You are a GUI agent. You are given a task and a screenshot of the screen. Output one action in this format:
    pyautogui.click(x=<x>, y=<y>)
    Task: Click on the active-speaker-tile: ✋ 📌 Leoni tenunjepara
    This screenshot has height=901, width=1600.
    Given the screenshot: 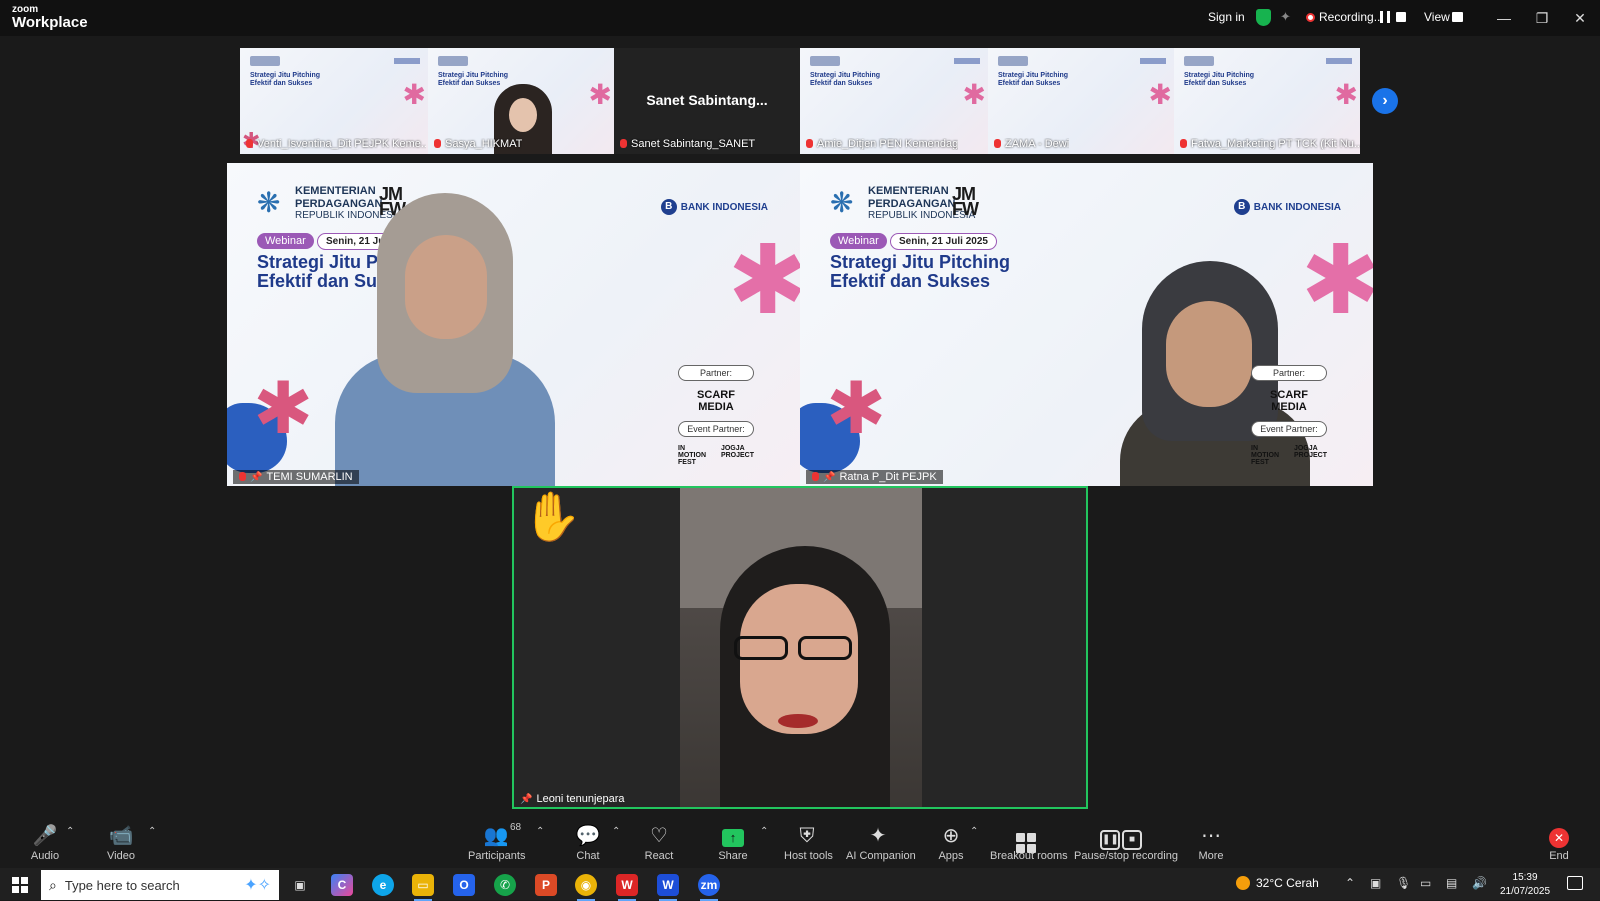 What is the action you would take?
    pyautogui.click(x=800, y=647)
    